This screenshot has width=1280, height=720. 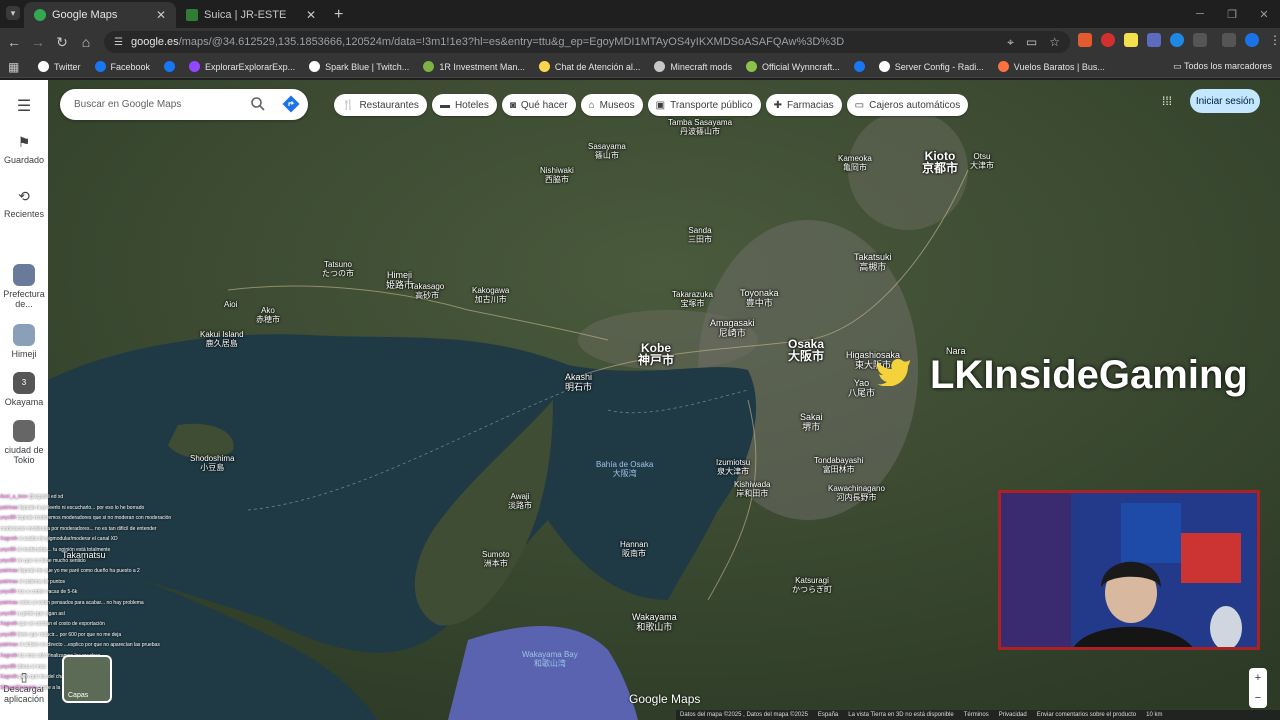 What do you see at coordinates (812, 585) in the screenshot?
I see `place-label: Katsuragi かつらぎ町` at bounding box center [812, 585].